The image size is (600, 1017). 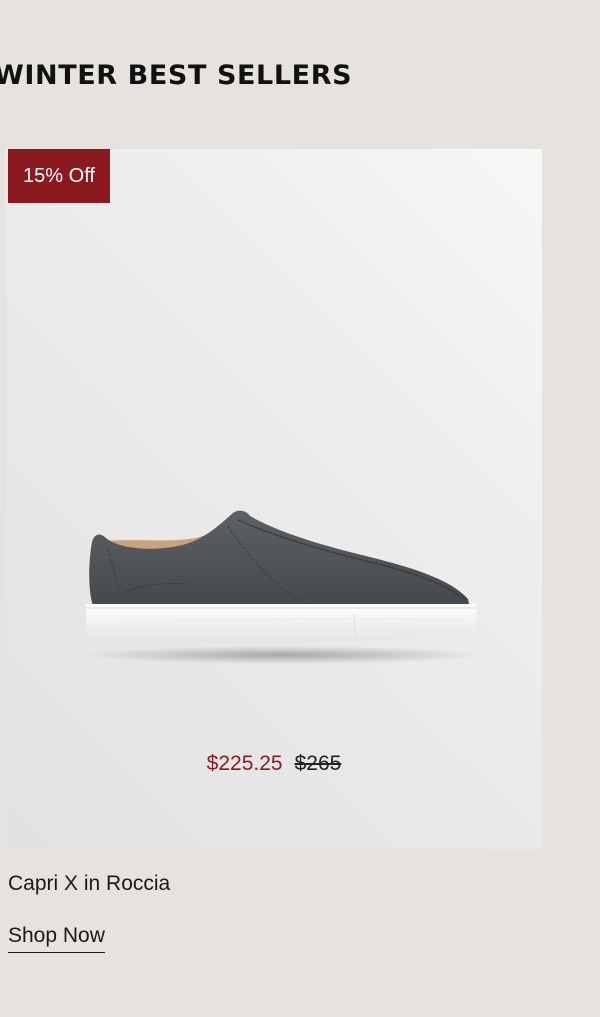 I want to click on product-name: Capri X in Roccia, so click(x=89, y=884).